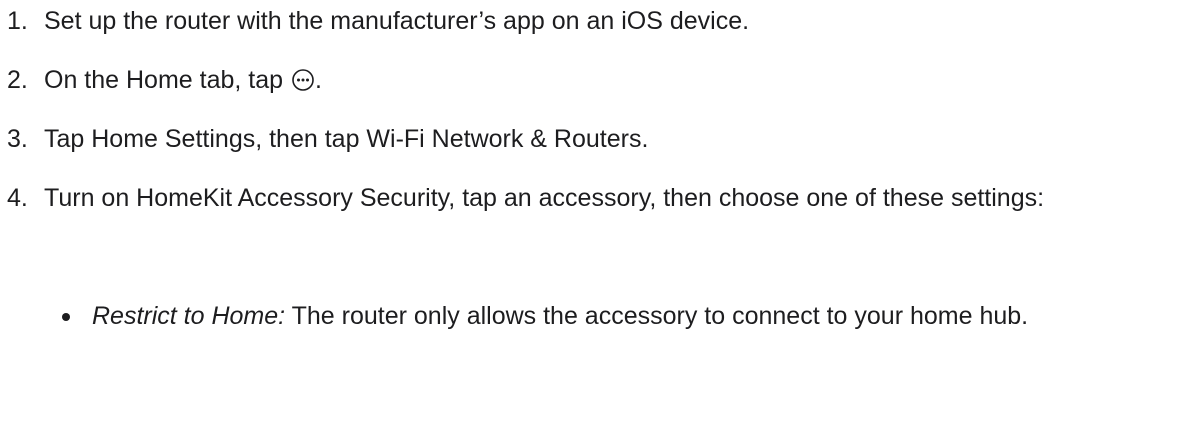 The height and width of the screenshot is (423, 1193). I want to click on step-number: 4., so click(17, 198).